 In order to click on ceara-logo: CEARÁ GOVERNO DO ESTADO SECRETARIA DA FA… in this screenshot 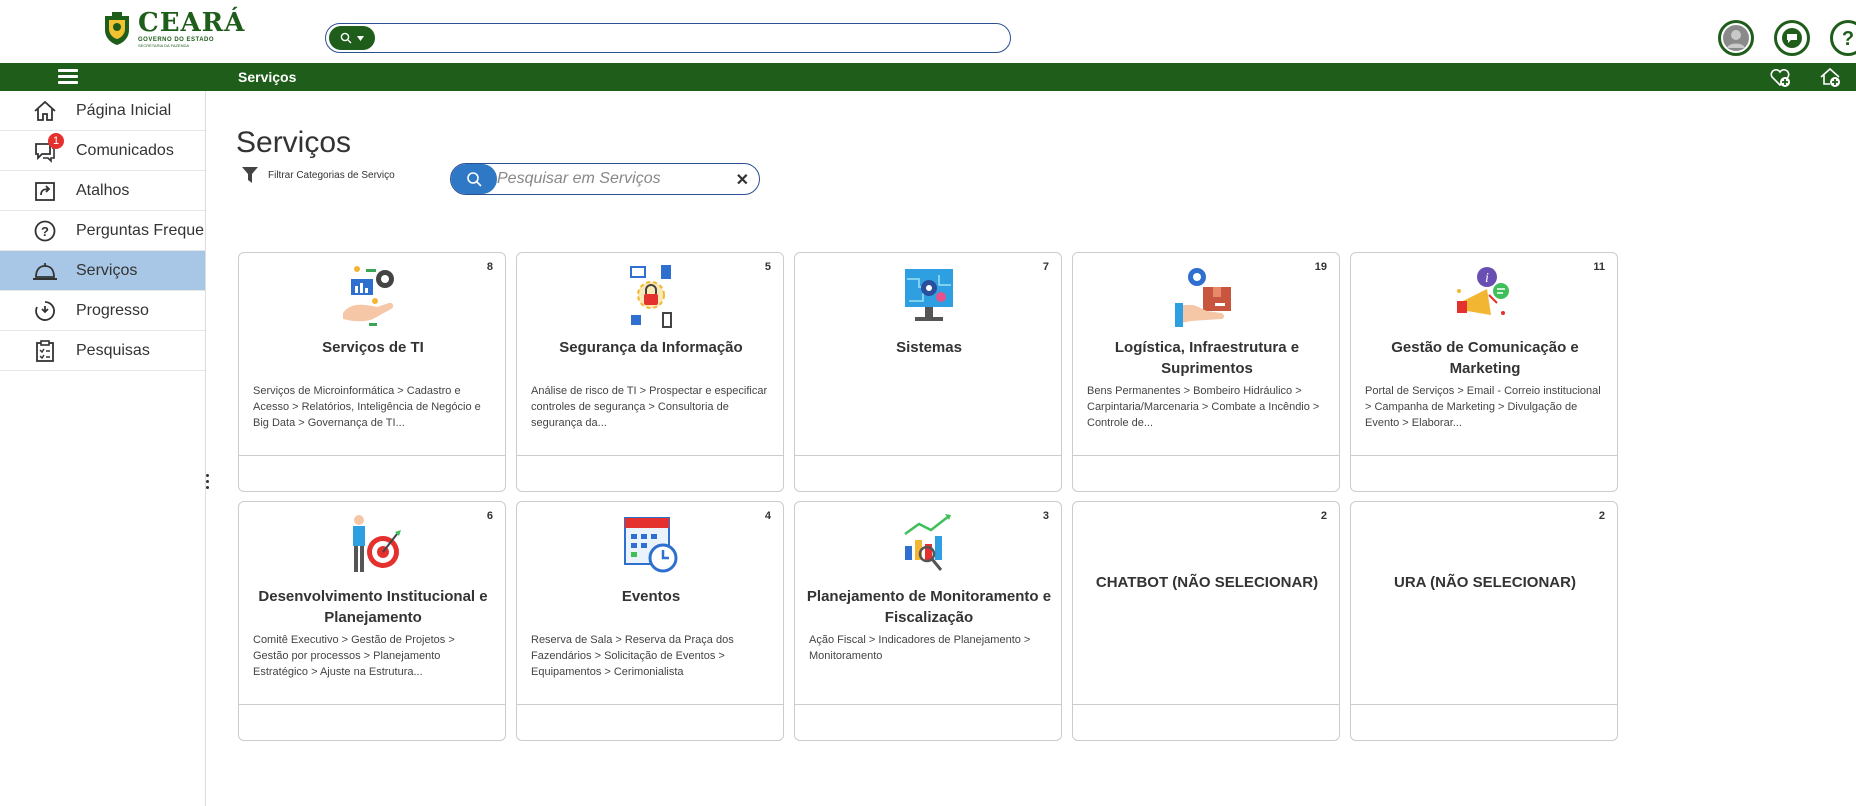, I will do `click(173, 29)`.